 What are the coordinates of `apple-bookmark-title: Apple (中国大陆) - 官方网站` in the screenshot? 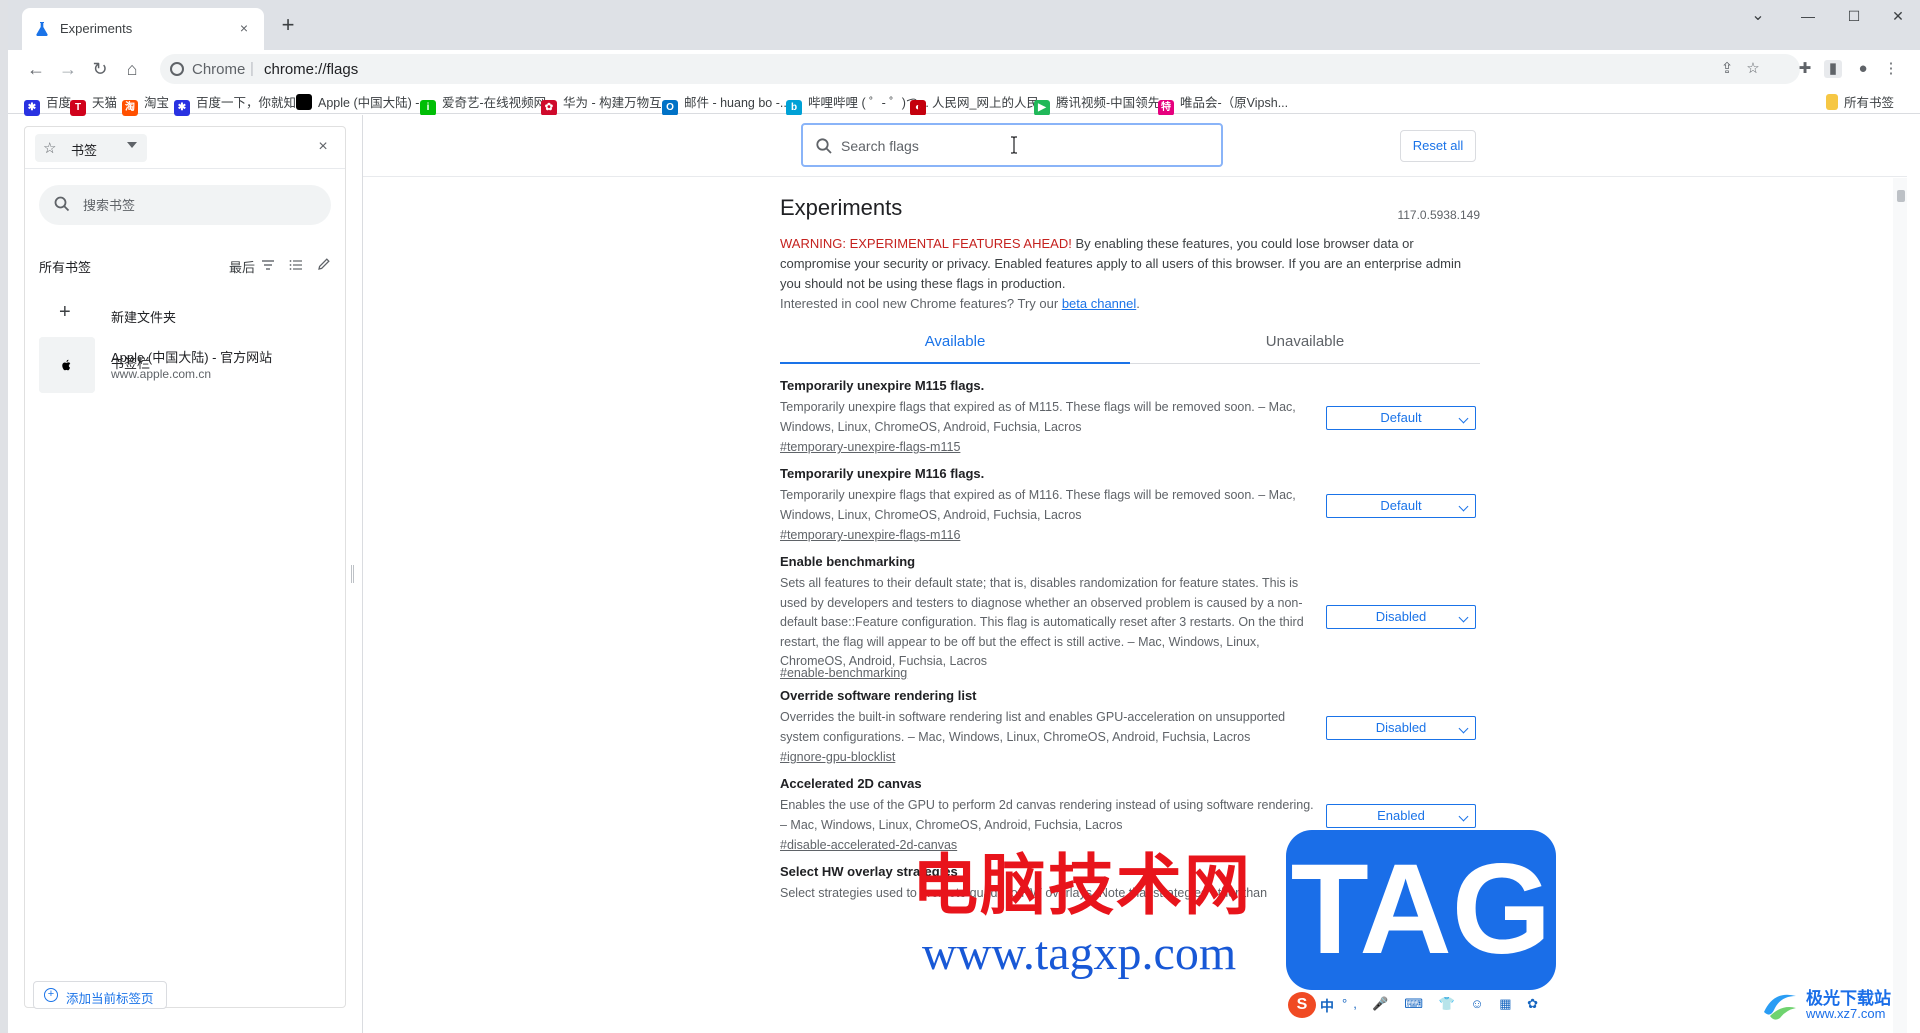 It's located at (192, 357).